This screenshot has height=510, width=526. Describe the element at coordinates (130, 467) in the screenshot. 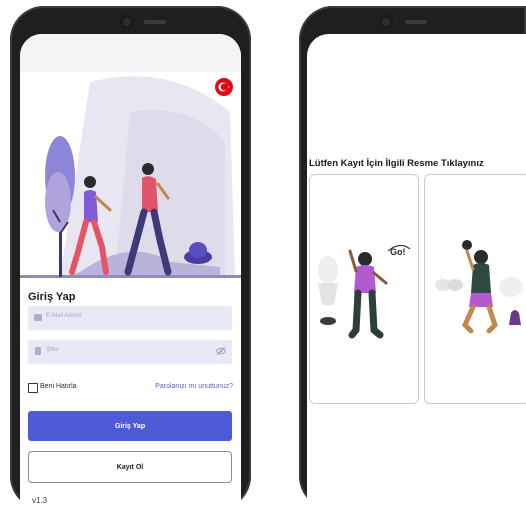

I see `register-button: Kayıt Ol` at that location.